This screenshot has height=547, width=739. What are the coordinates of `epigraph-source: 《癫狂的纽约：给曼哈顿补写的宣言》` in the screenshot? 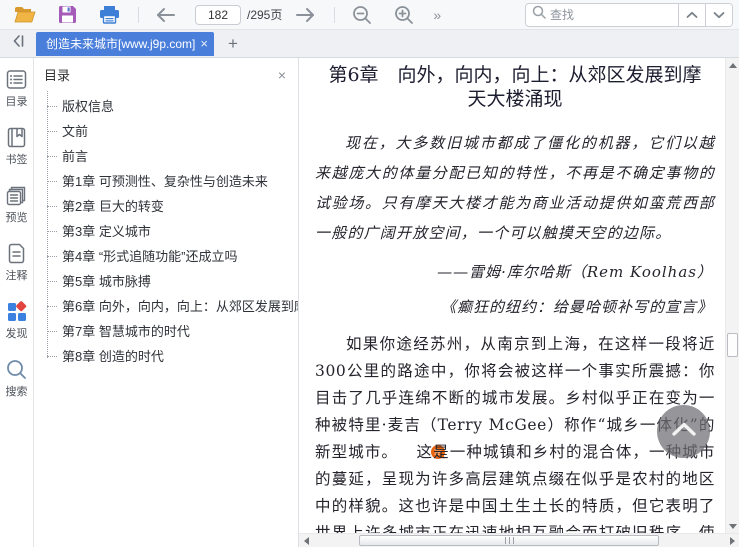 It's located at (576, 307).